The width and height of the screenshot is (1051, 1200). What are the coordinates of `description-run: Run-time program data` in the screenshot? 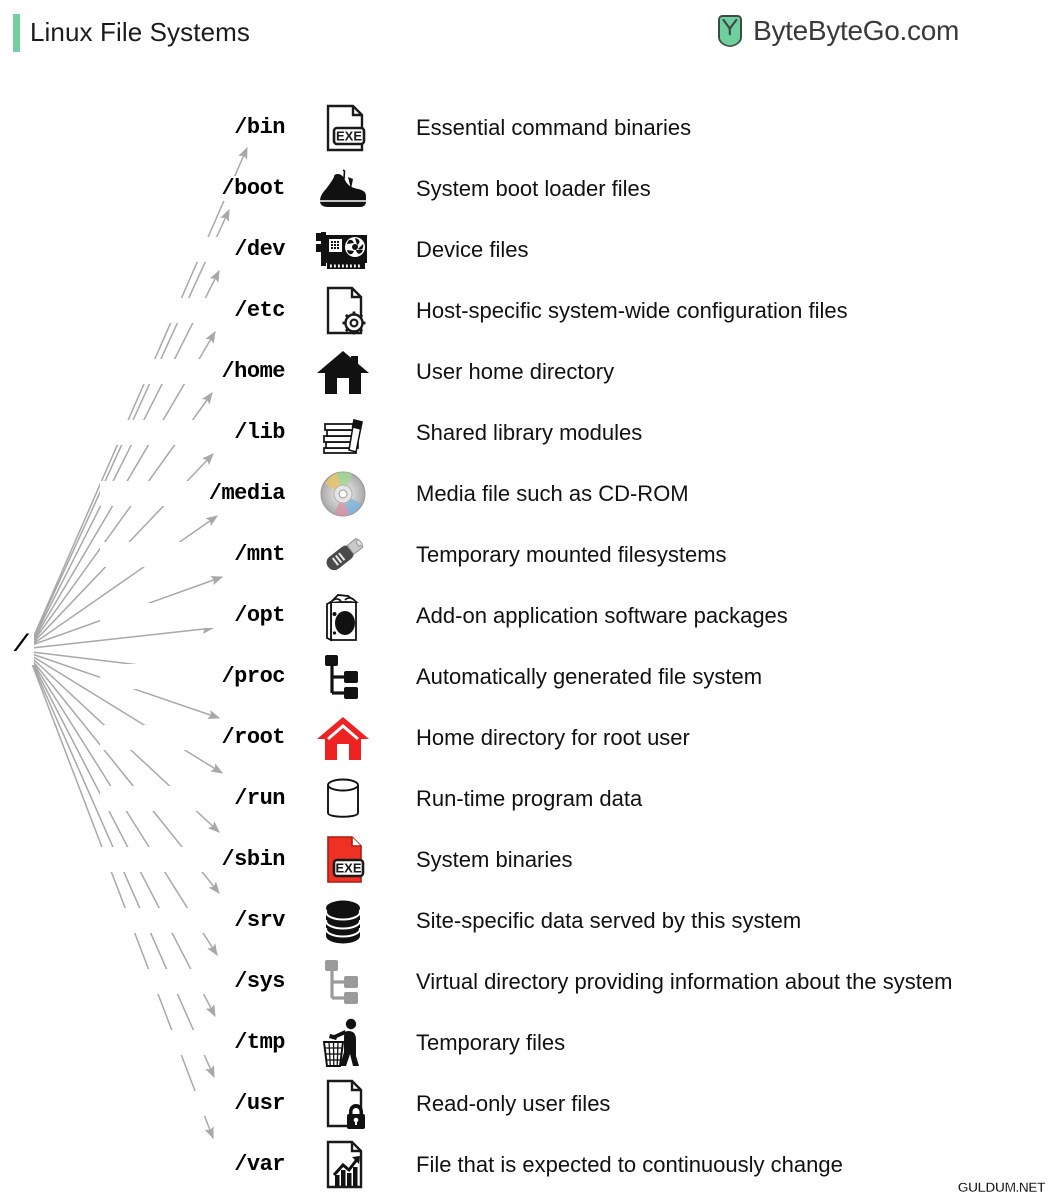 It's located at (529, 798).